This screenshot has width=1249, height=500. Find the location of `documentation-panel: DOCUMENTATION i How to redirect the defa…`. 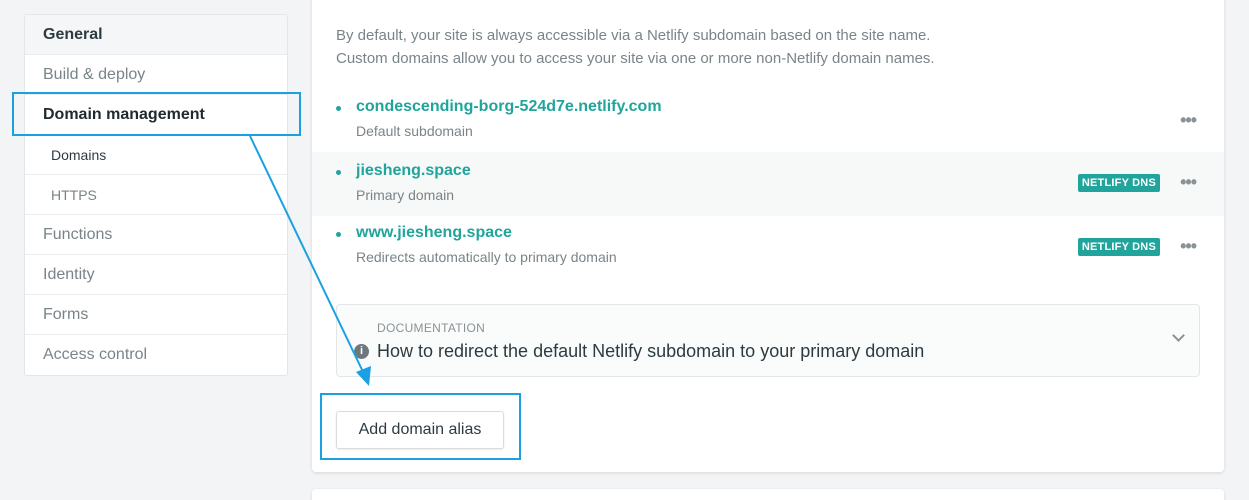

documentation-panel: DOCUMENTATION i How to redirect the defa… is located at coordinates (768, 340).